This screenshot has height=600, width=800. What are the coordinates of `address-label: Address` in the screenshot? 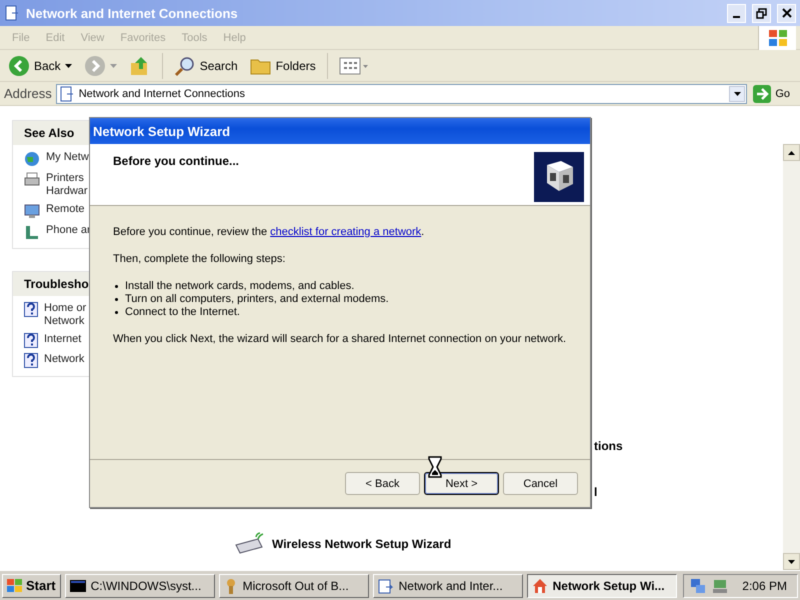 It's located at (28, 93).